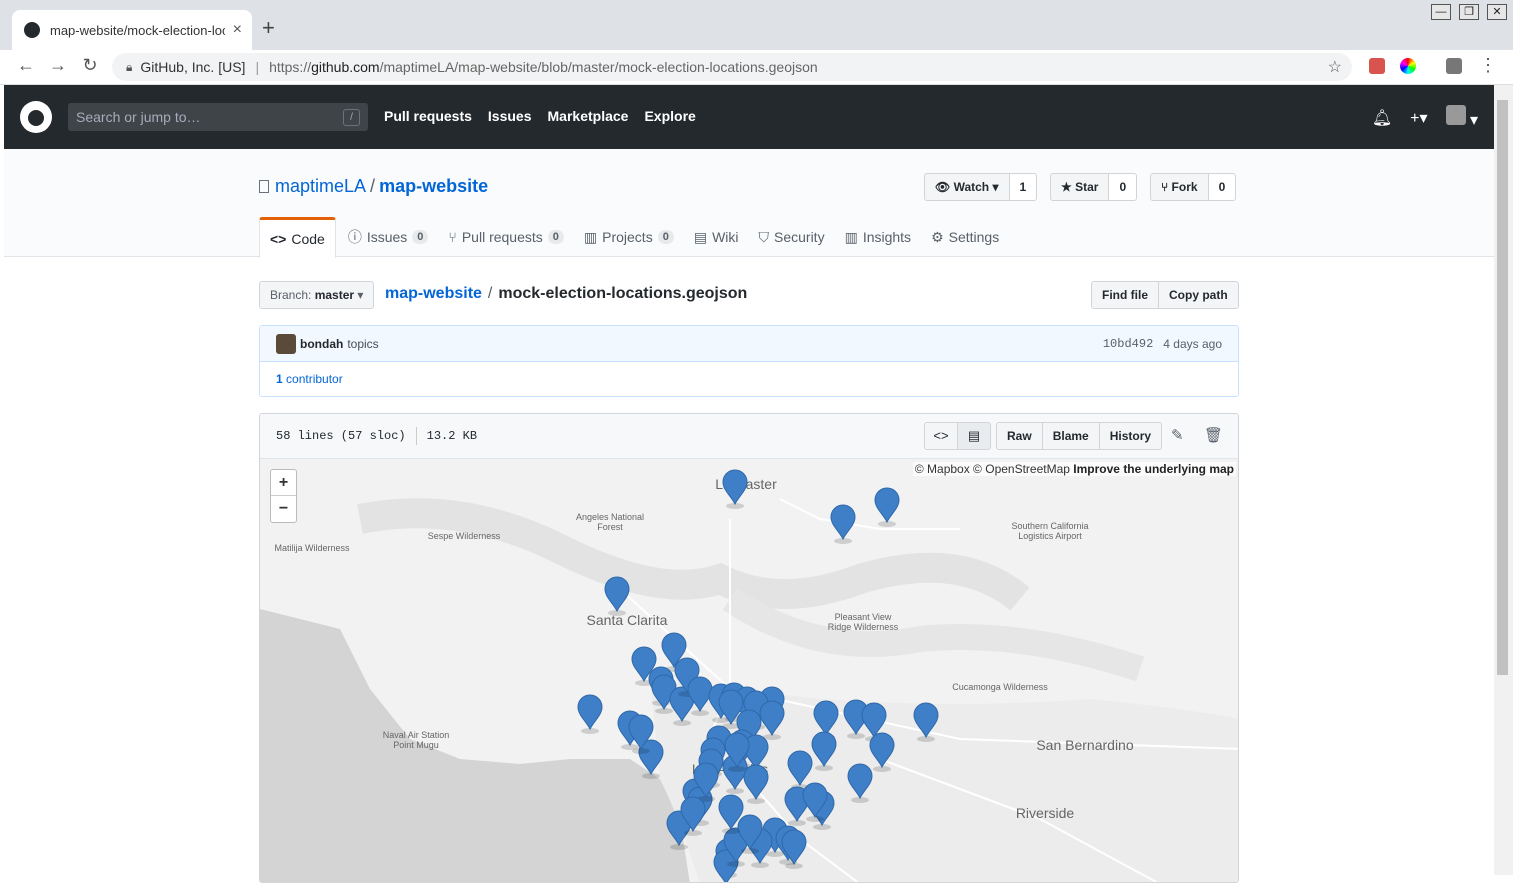  I want to click on bookmark-star-icon: ☆, so click(1335, 67).